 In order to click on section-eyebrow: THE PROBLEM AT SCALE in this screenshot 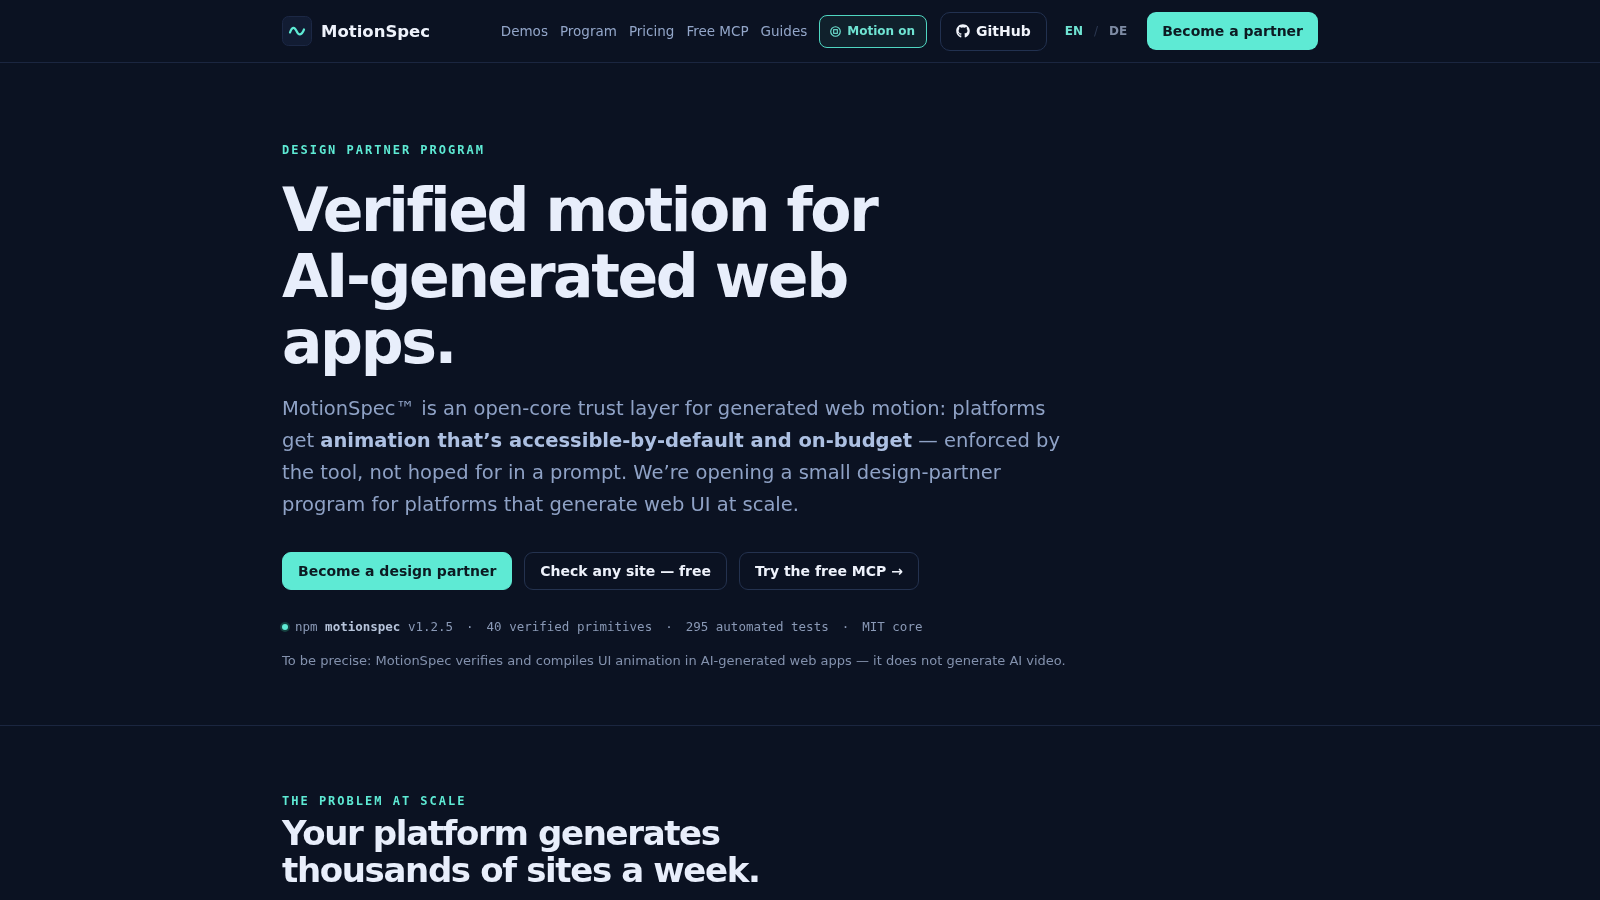, I will do `click(374, 801)`.